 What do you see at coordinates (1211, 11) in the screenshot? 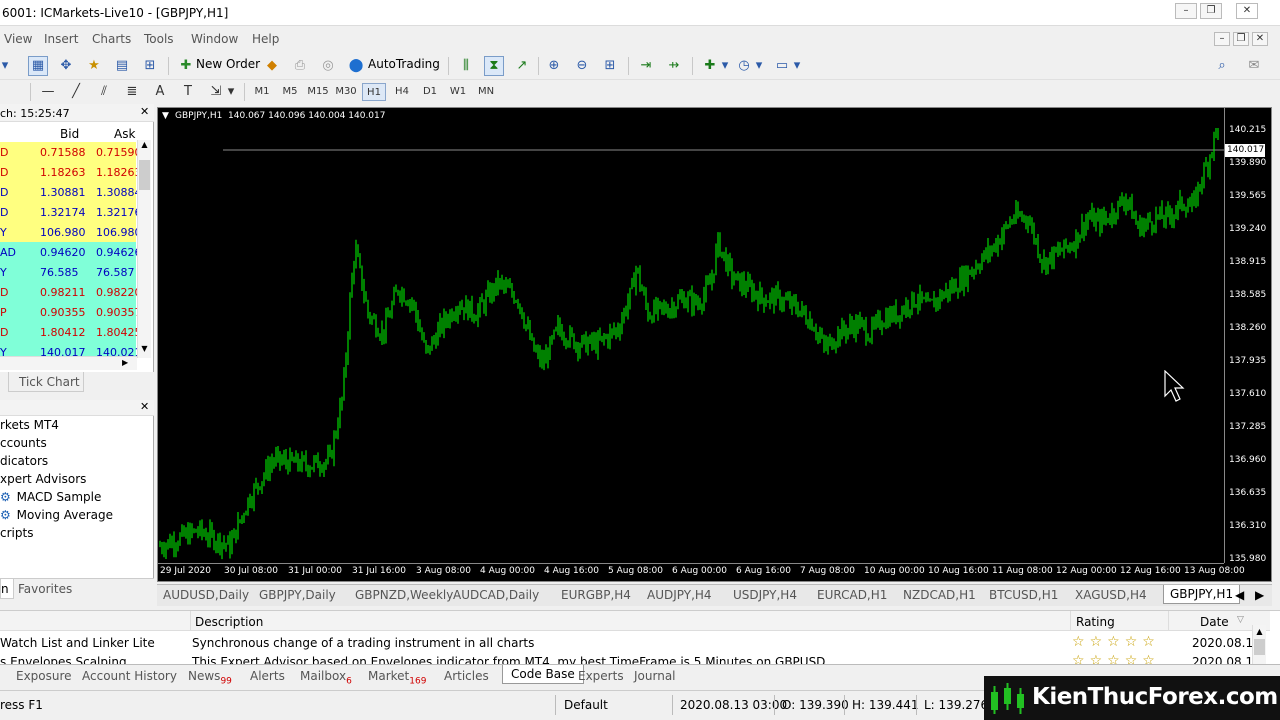
I see `restore-button: ❐` at bounding box center [1211, 11].